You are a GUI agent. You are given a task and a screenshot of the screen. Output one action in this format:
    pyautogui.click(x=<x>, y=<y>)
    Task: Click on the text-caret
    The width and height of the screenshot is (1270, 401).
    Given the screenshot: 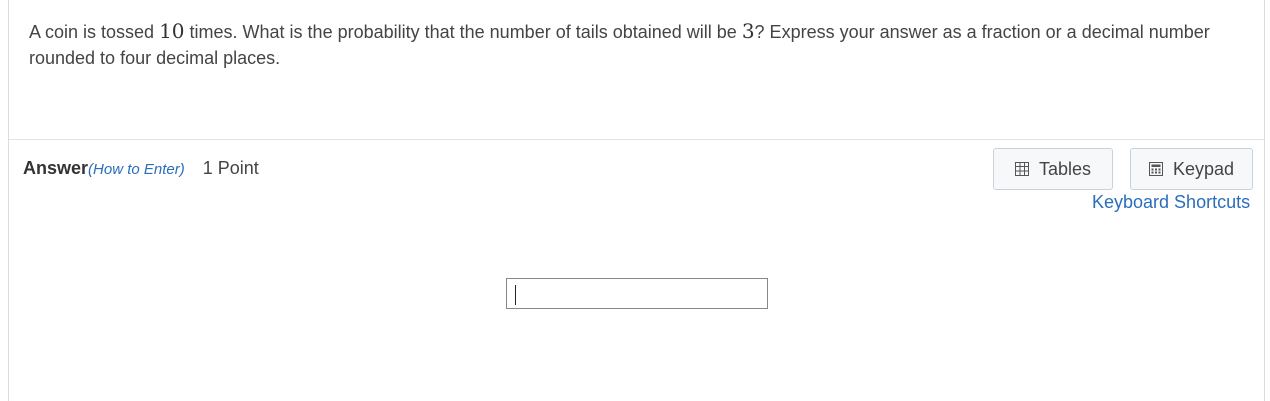 What is the action you would take?
    pyautogui.click(x=515, y=295)
    